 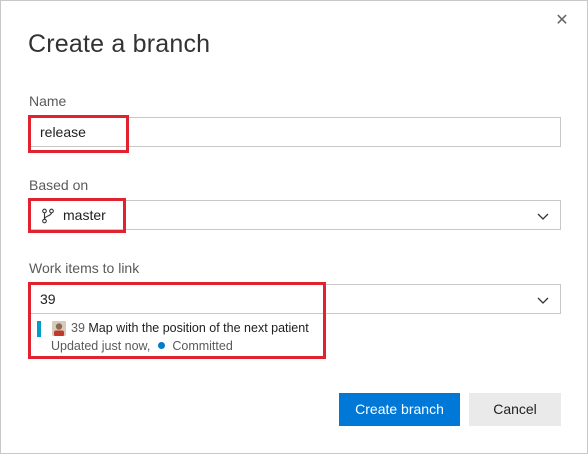 I want to click on work-items-input-value: 39, so click(x=48, y=299).